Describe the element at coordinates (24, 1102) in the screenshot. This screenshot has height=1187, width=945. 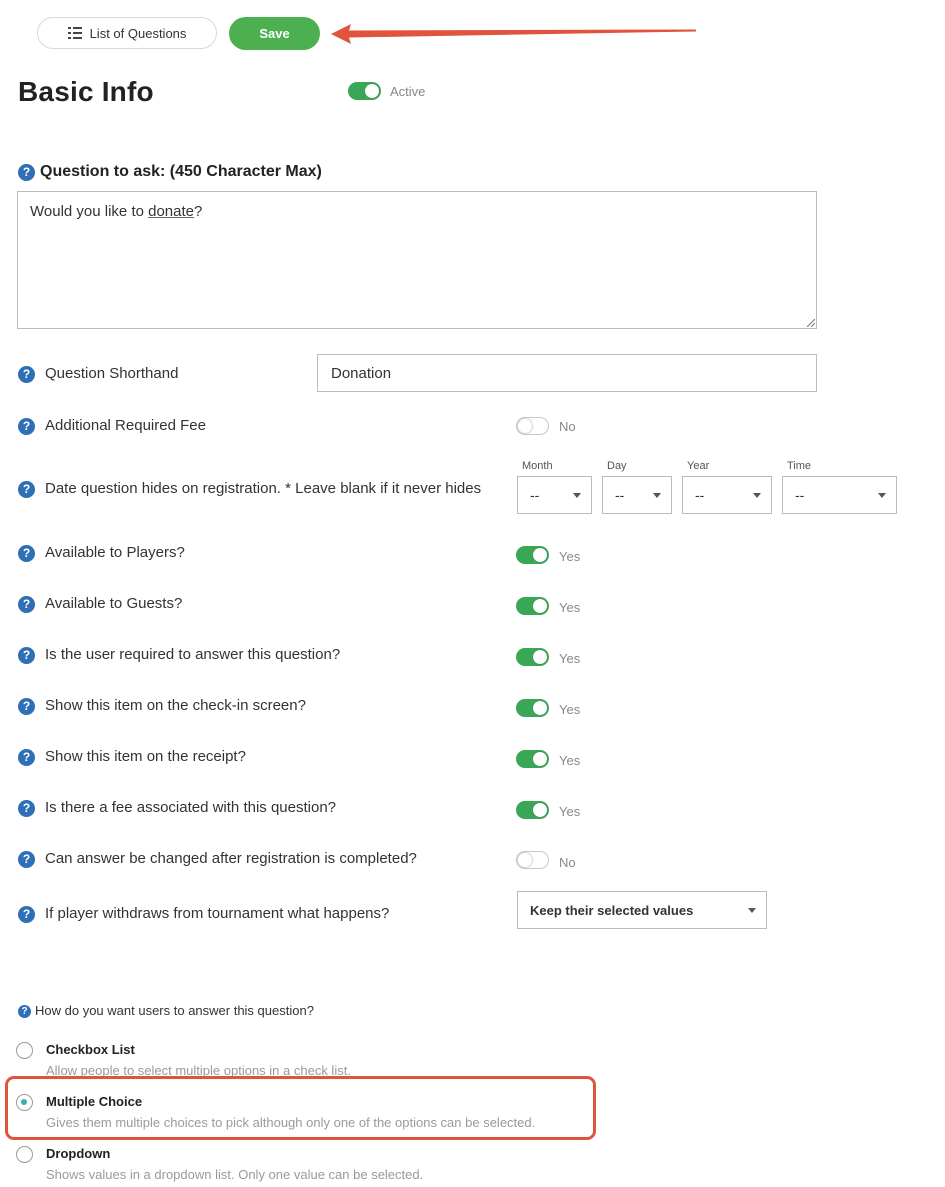
I see `multiple-choice-radio` at that location.